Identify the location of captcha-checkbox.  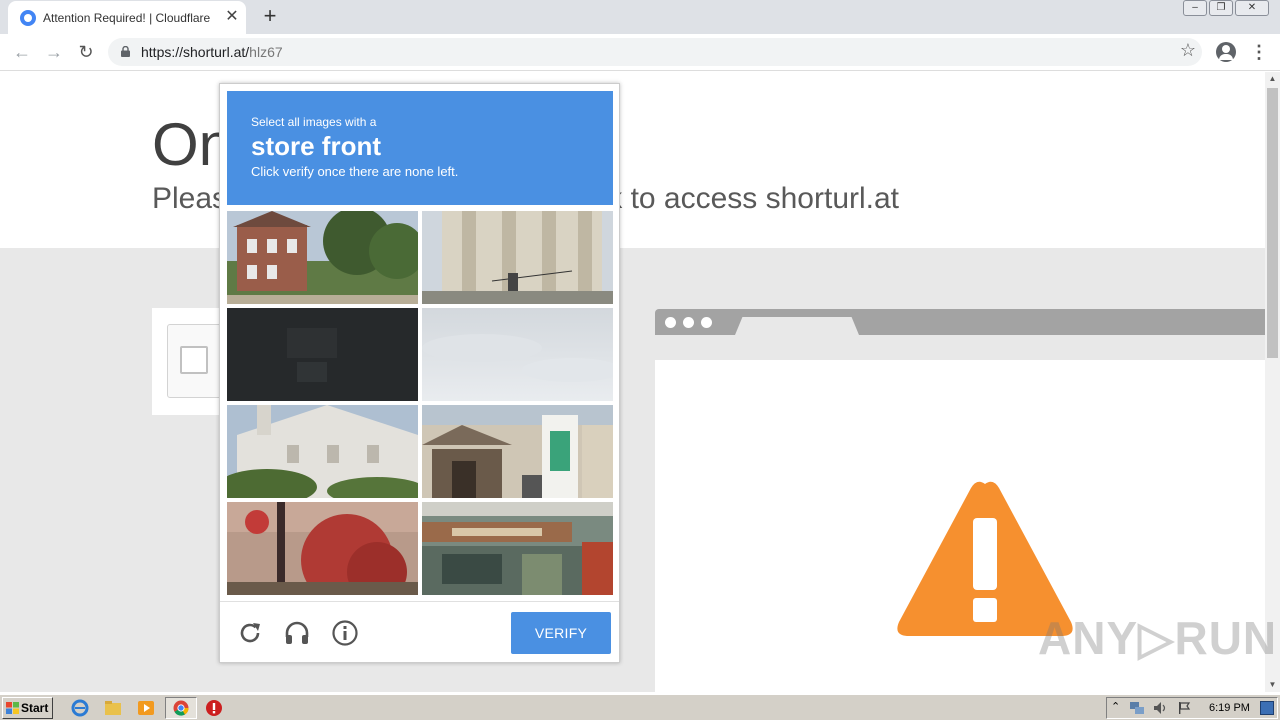
(194, 360).